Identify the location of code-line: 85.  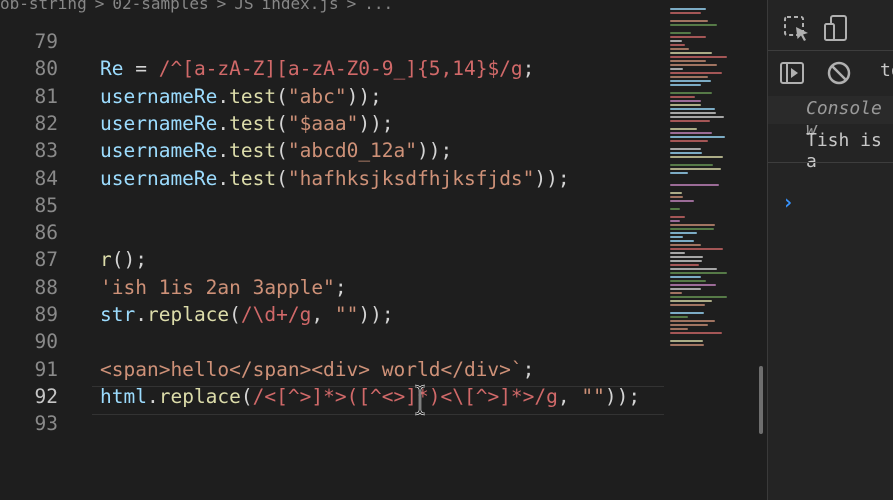
(332, 205).